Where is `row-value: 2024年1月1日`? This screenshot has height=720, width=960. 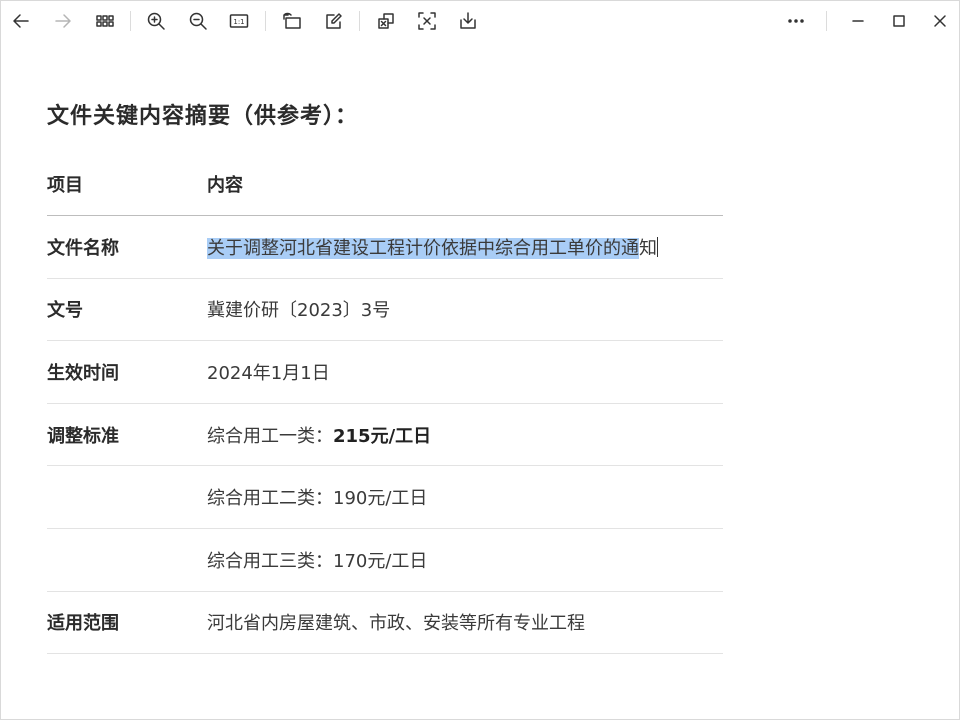 row-value: 2024年1月1日 is located at coordinates (465, 372).